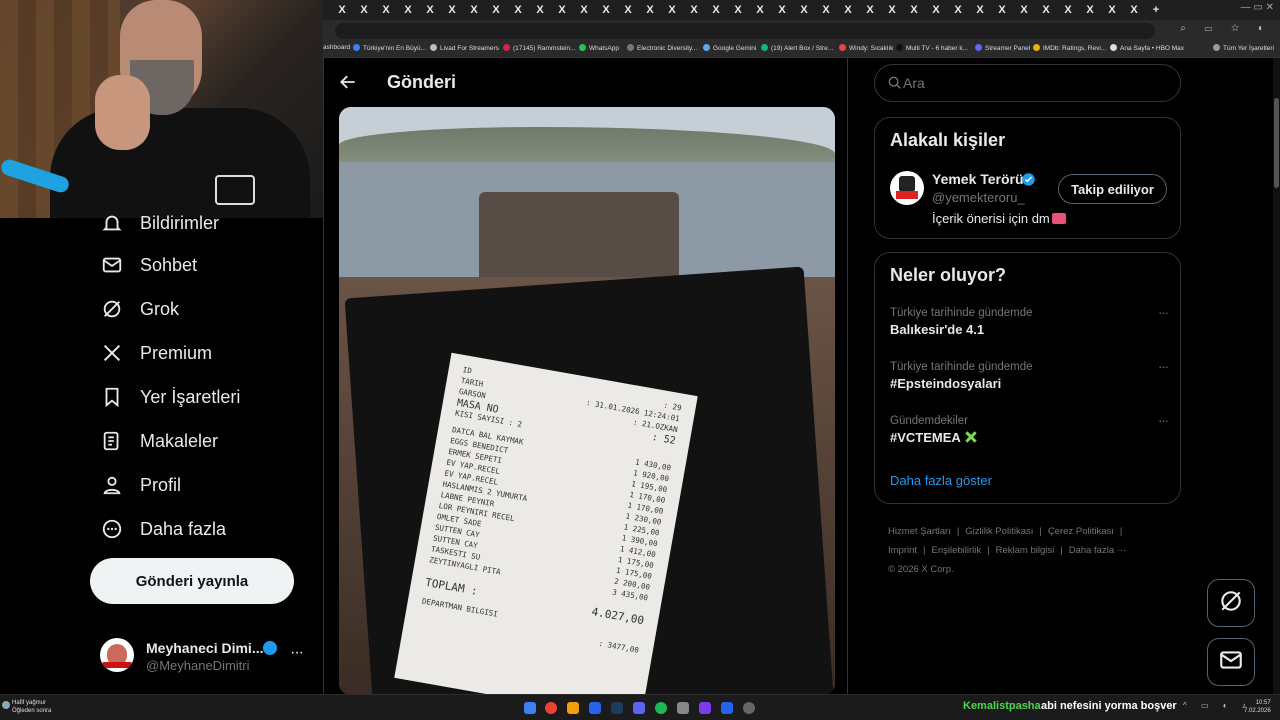 The image size is (1280, 720). I want to click on footer-link: Reklam bilgisi, so click(1025, 550).